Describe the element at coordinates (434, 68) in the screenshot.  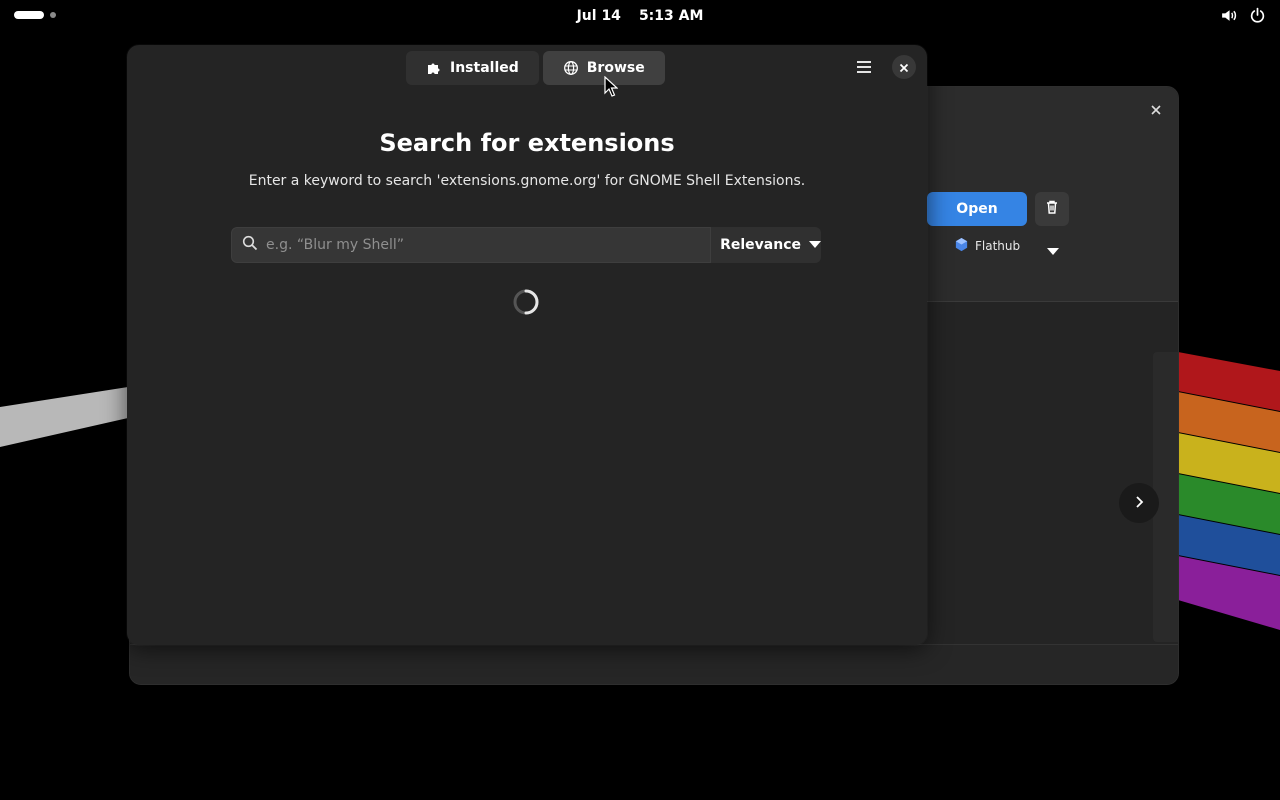
I see `puzzle-icon` at that location.